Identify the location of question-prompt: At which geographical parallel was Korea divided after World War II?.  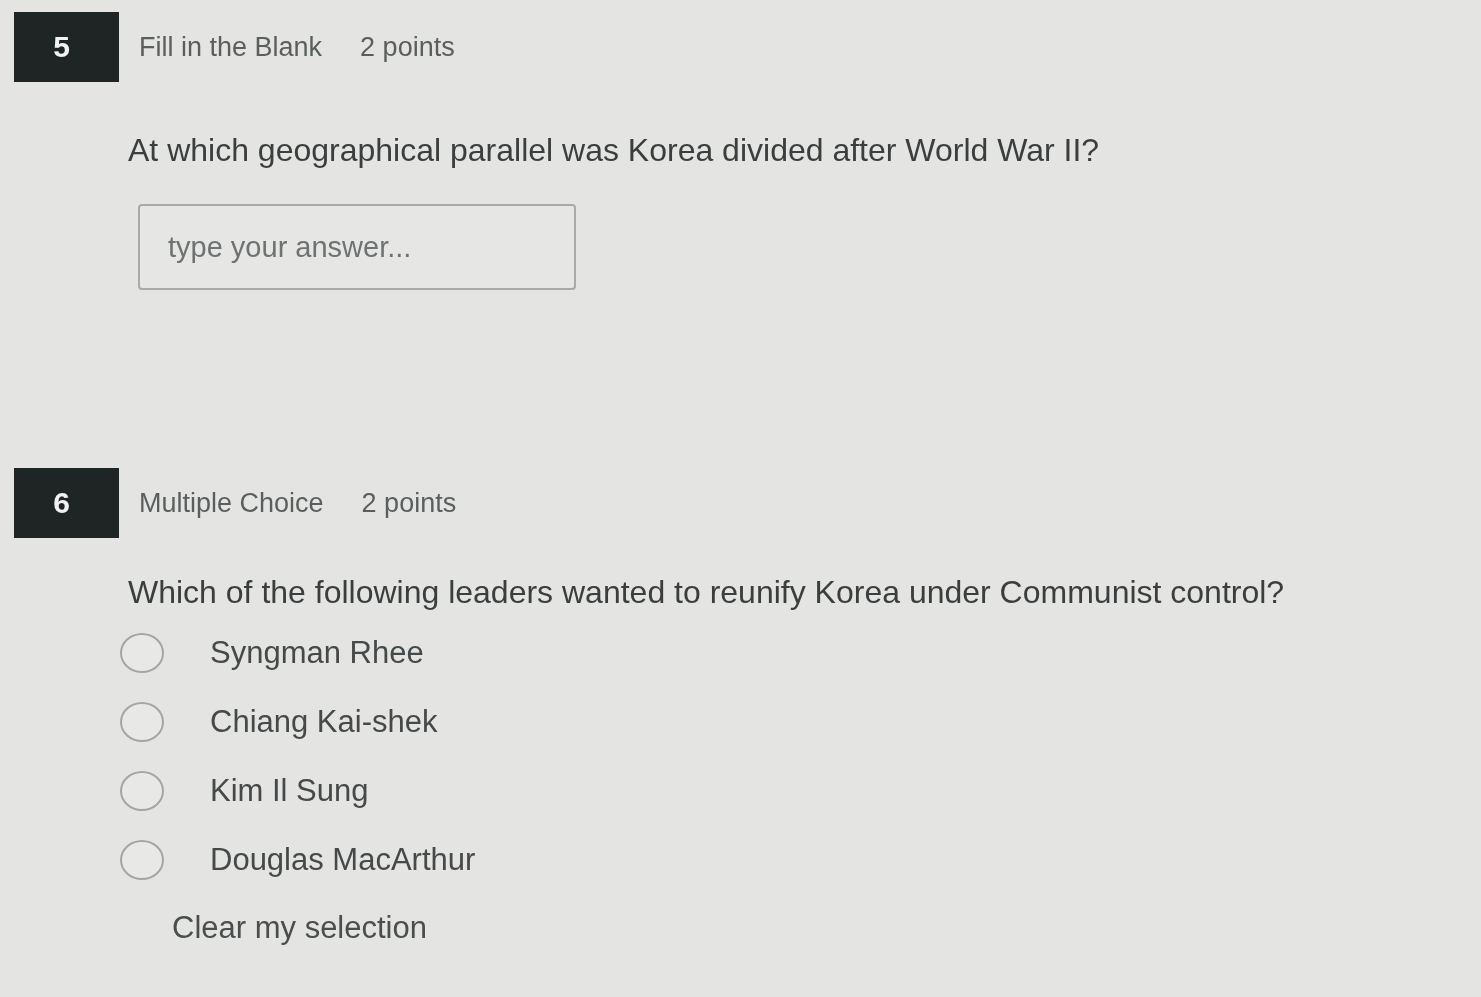
(614, 150).